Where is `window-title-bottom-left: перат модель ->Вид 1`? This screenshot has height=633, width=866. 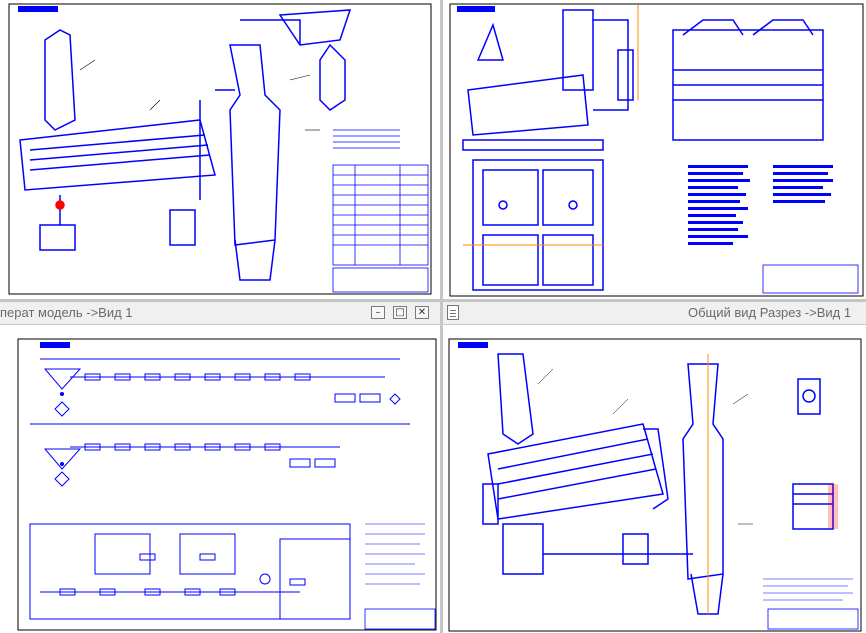
window-title-bottom-left: перат модель ->Вид 1 is located at coordinates (66, 312).